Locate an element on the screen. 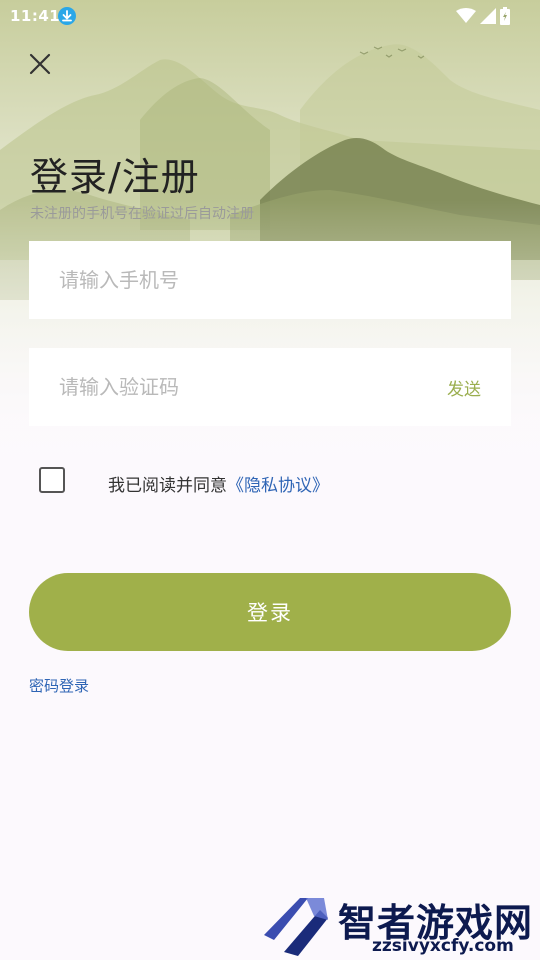  password-login-link: 密码登录 is located at coordinates (59, 685).